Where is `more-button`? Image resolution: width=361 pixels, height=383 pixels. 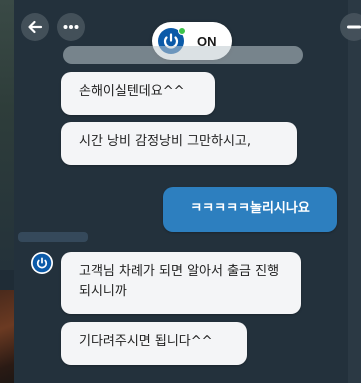
more-button is located at coordinates (71, 27).